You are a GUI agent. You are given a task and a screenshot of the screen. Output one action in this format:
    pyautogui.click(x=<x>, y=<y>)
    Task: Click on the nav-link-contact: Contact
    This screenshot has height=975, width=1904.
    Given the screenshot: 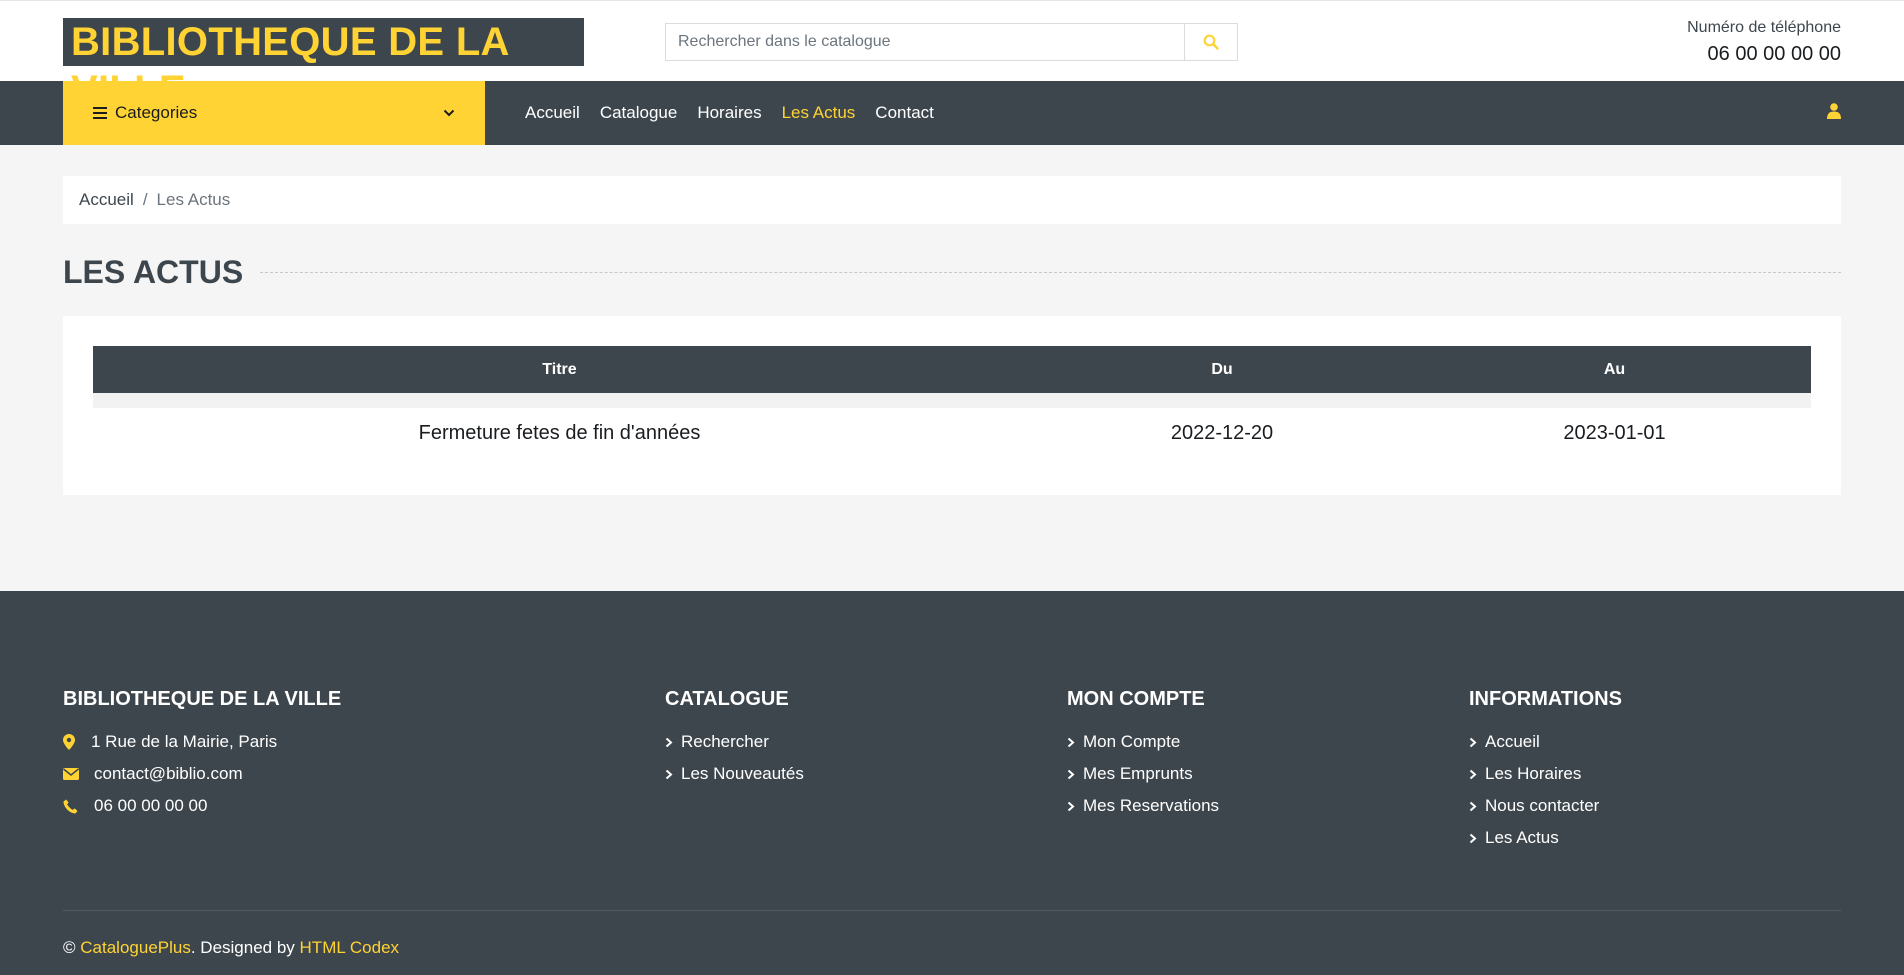 What is the action you would take?
    pyautogui.click(x=904, y=113)
    